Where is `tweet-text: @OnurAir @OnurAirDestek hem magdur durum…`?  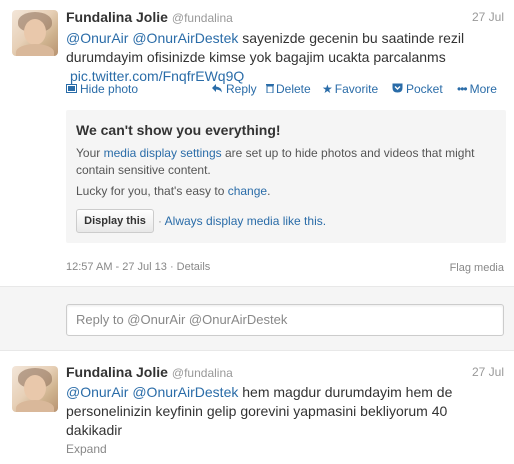 tweet-text: @OnurAir @OnurAirDestek hem magdur durum… is located at coordinates (286, 411).